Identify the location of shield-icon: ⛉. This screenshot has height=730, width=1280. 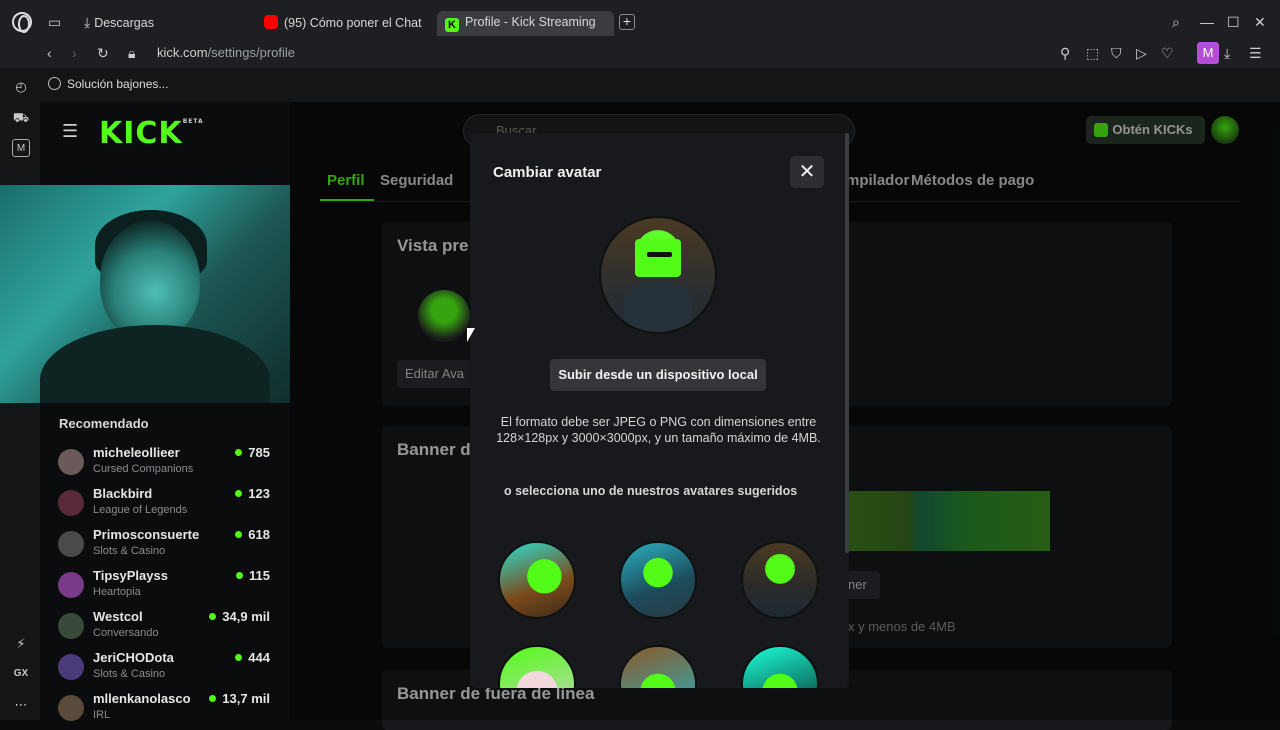
(1116, 53).